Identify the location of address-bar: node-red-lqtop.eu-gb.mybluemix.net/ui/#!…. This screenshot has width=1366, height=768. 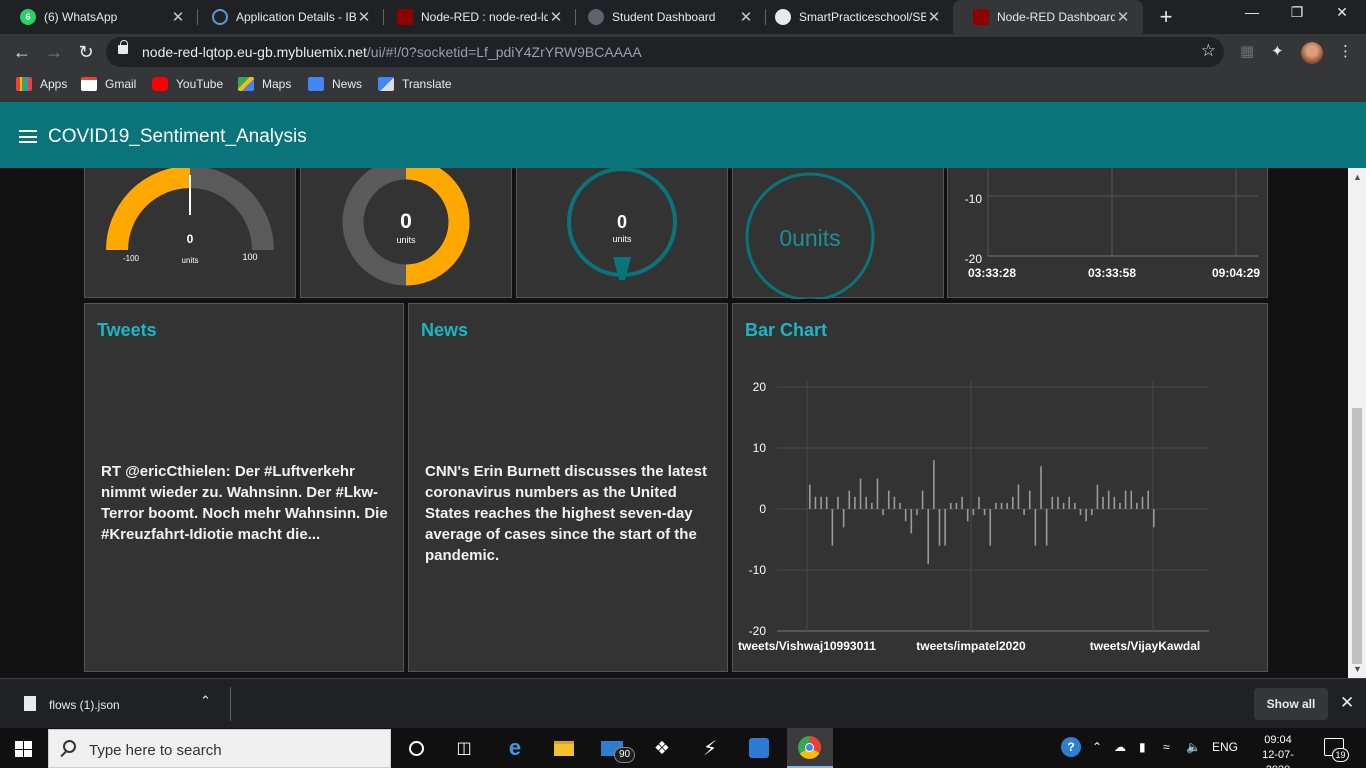
(665, 52).